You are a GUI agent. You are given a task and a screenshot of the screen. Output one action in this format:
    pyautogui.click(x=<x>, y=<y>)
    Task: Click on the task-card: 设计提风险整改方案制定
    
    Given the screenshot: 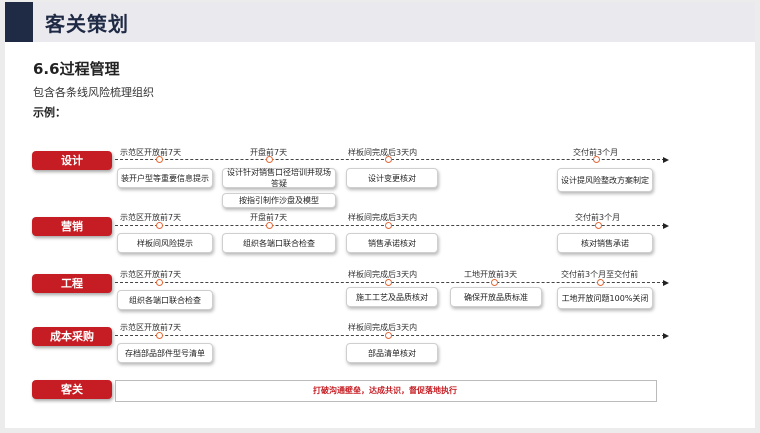 What is the action you would take?
    pyautogui.click(x=605, y=180)
    